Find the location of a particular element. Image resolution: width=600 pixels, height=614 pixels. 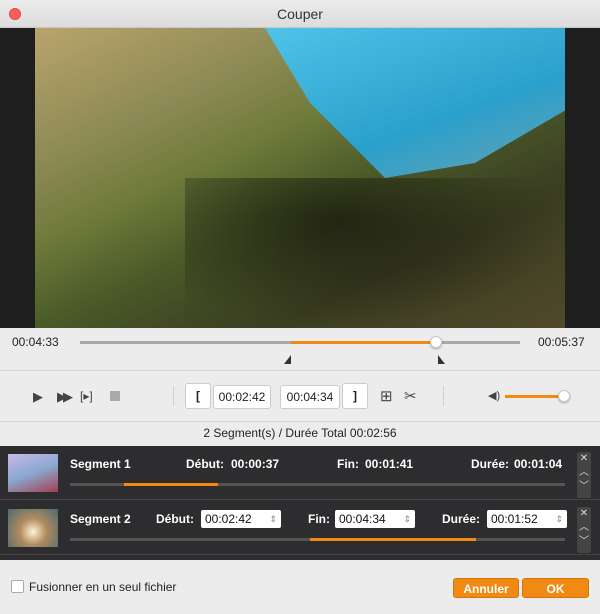

title-bar: Couper is located at coordinates (300, 14).